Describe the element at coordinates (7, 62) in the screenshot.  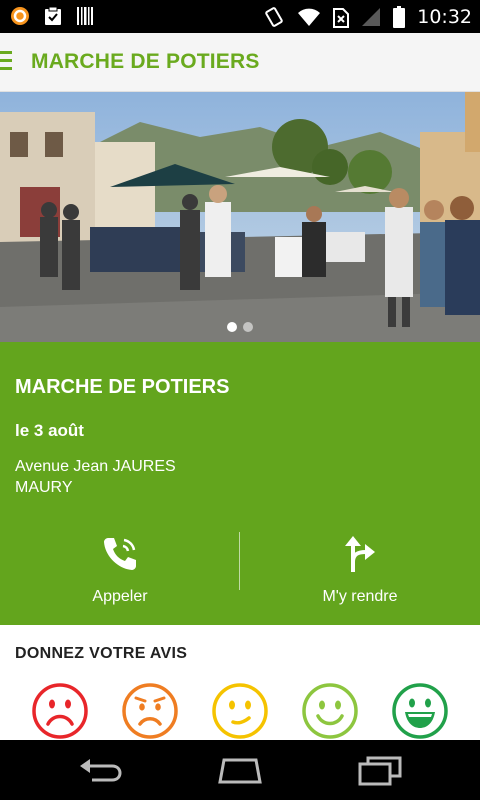
I see `hamburger-menu-icon` at that location.